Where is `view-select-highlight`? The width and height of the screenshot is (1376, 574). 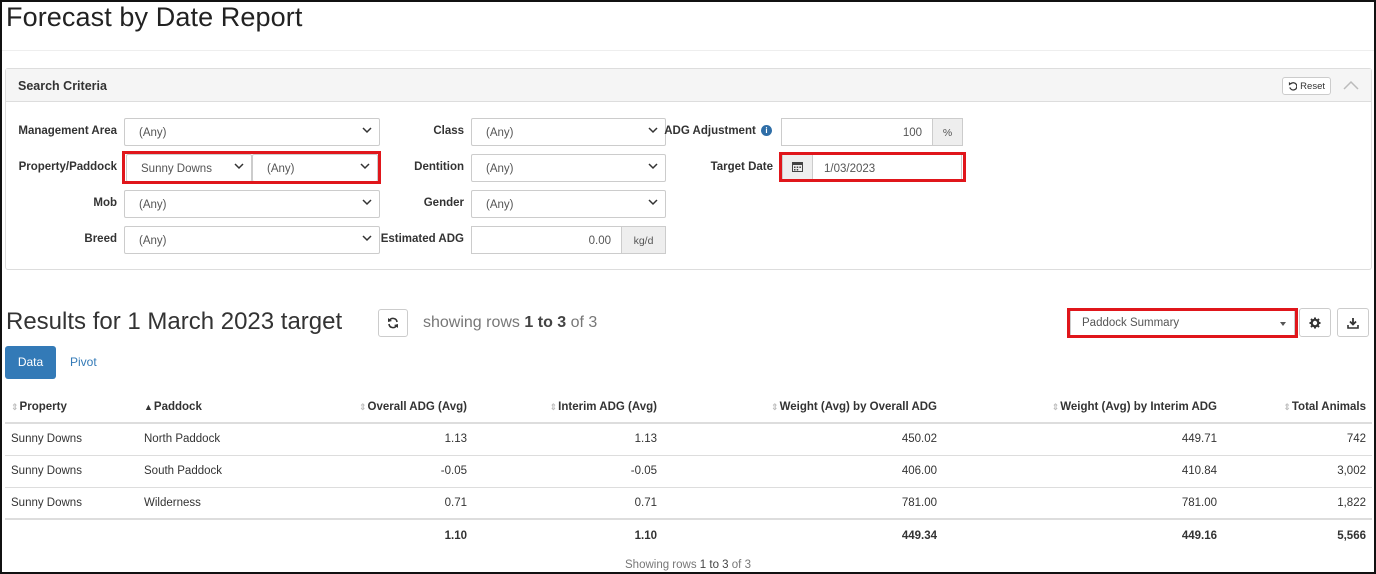 view-select-highlight is located at coordinates (1182, 323).